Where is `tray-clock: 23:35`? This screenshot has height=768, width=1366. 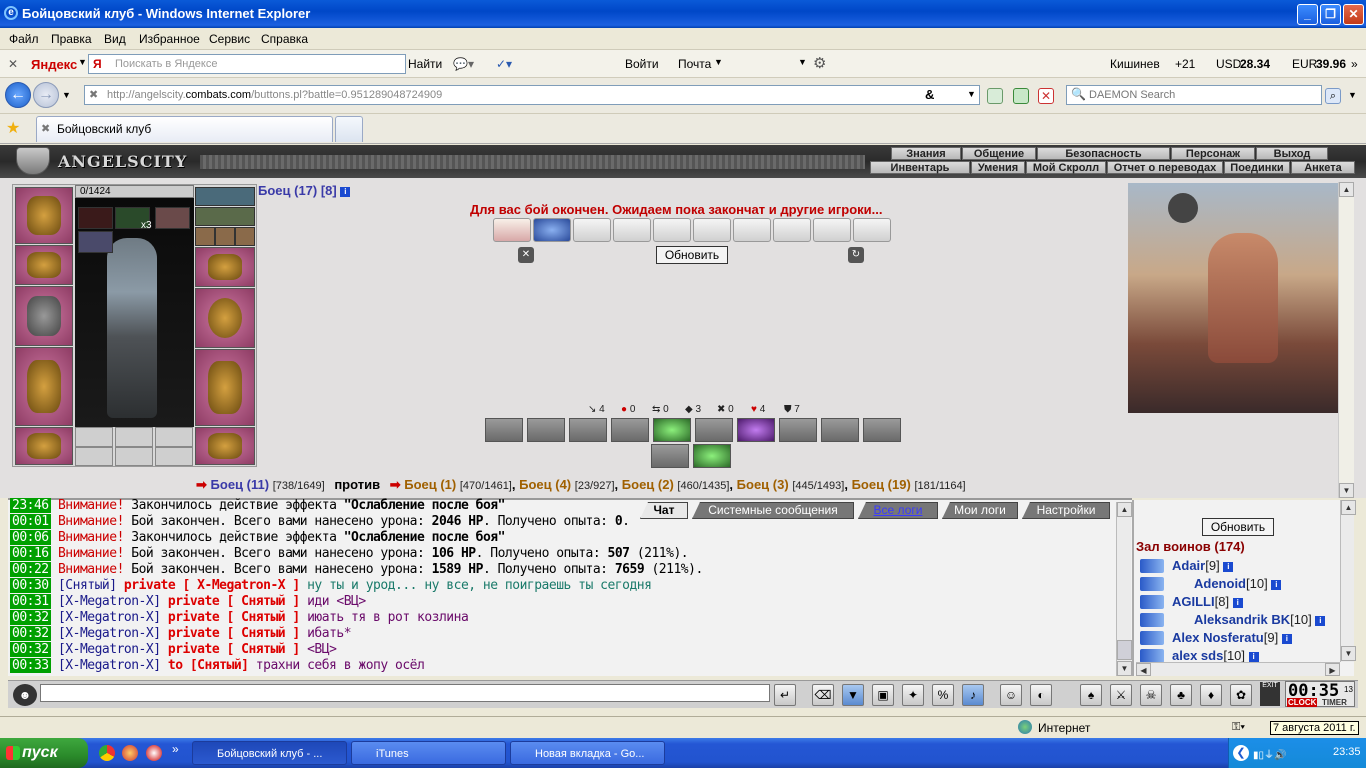 tray-clock: 23:35 is located at coordinates (1347, 752).